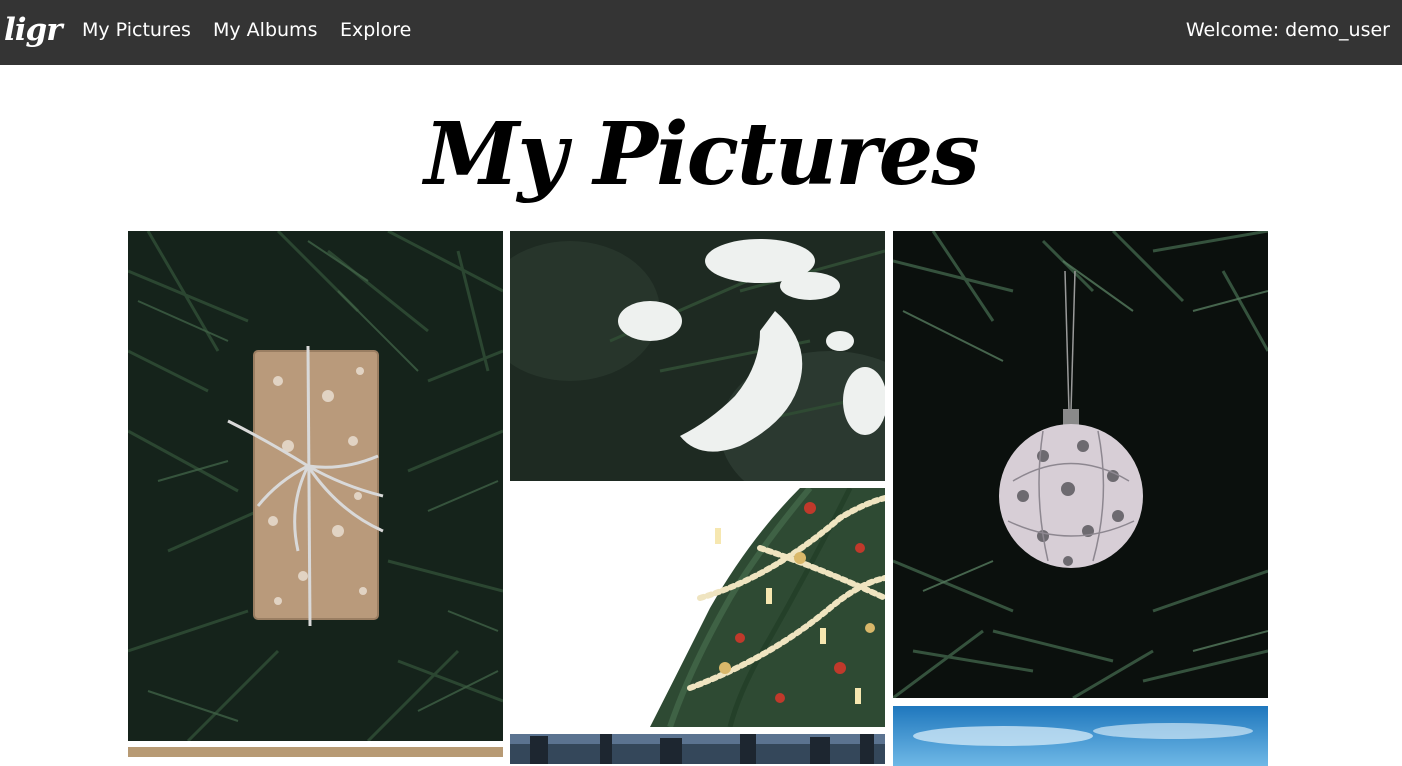  I want to click on nav-link-my-albums: My Albums, so click(265, 30).